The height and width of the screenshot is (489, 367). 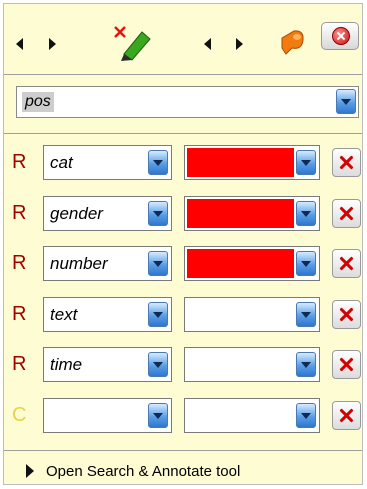 What do you see at coordinates (107, 162) in the screenshot?
I see `feature-select: cat` at bounding box center [107, 162].